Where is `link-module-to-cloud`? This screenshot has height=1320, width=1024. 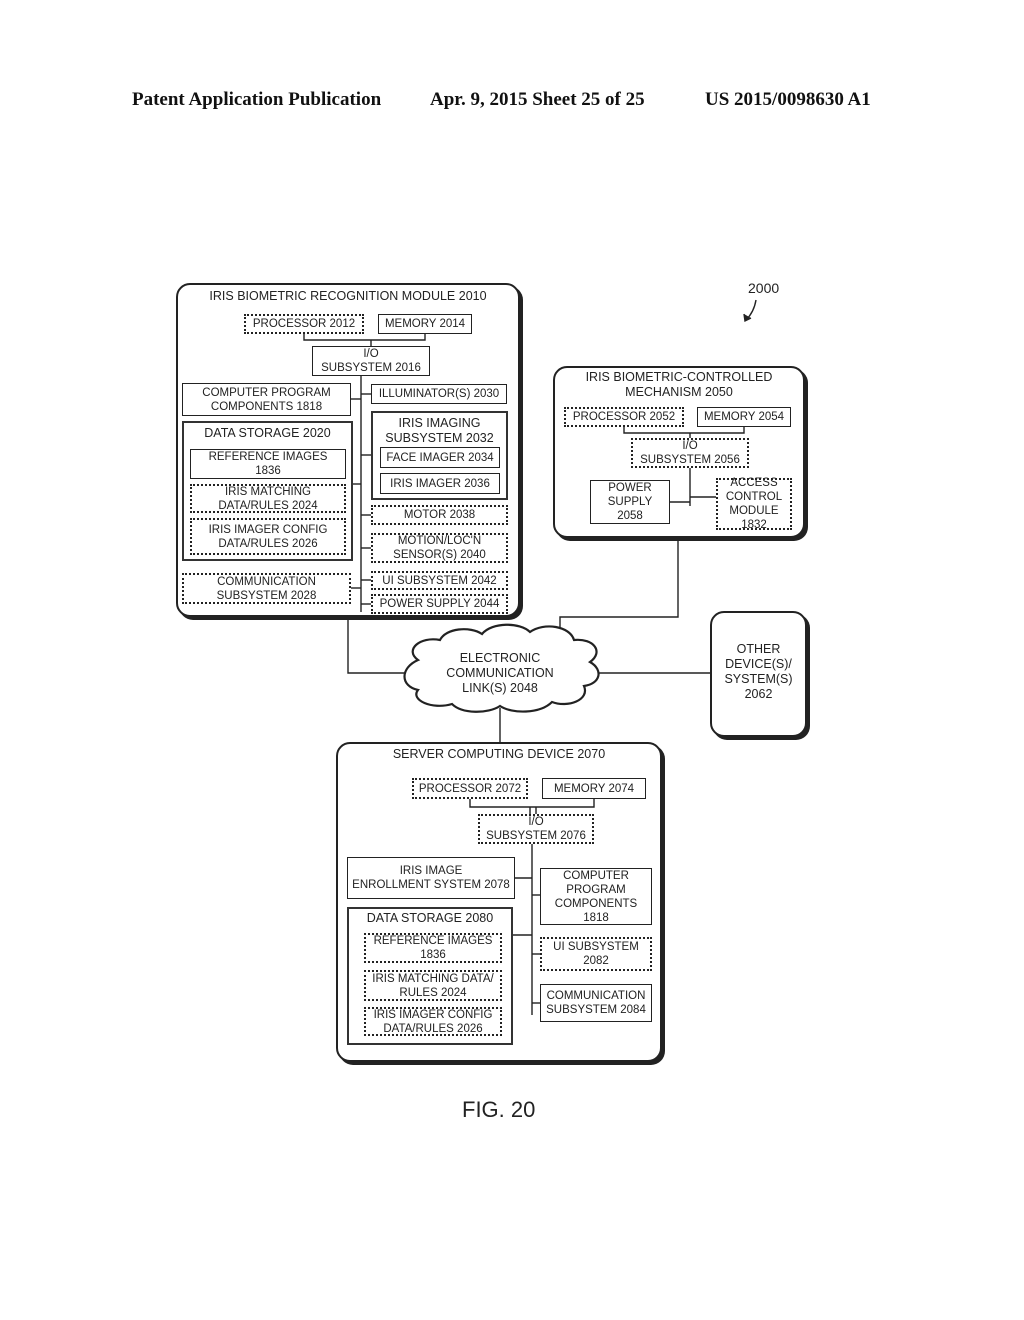
link-module-to-cloud is located at coordinates (376, 645).